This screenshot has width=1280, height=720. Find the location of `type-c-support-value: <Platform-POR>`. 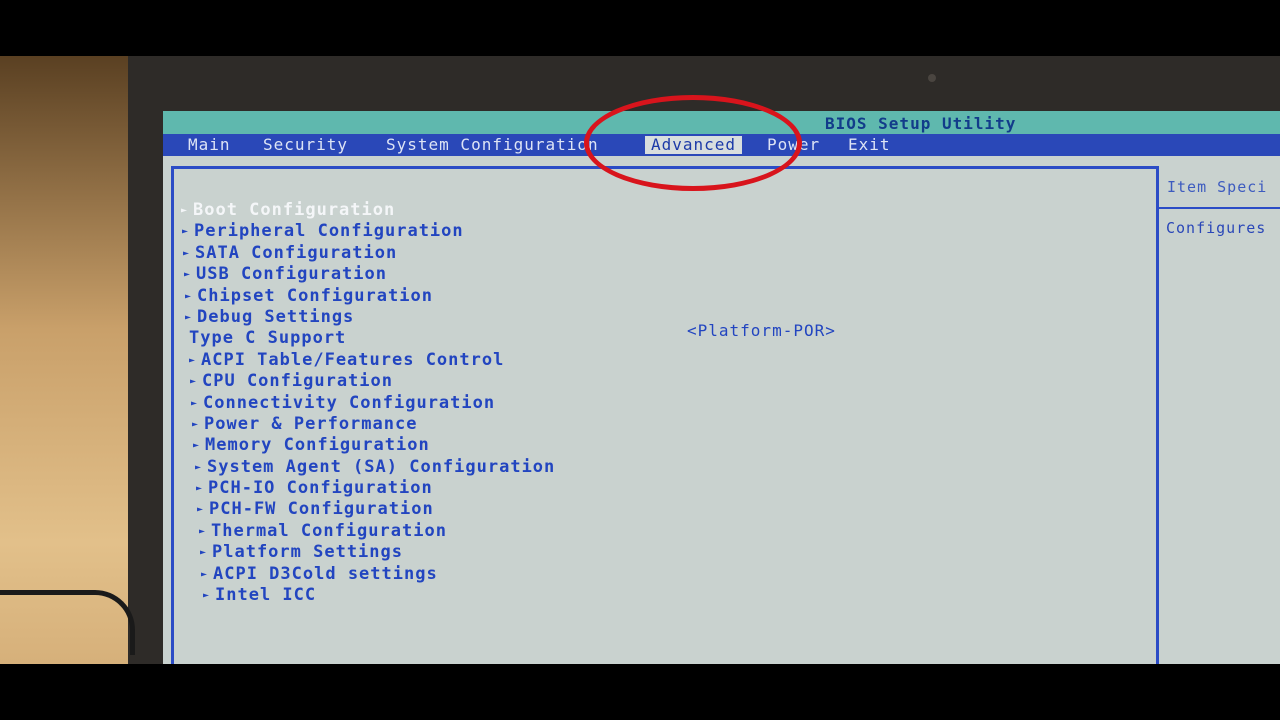

type-c-support-value: <Platform-POR> is located at coordinates (761, 330).